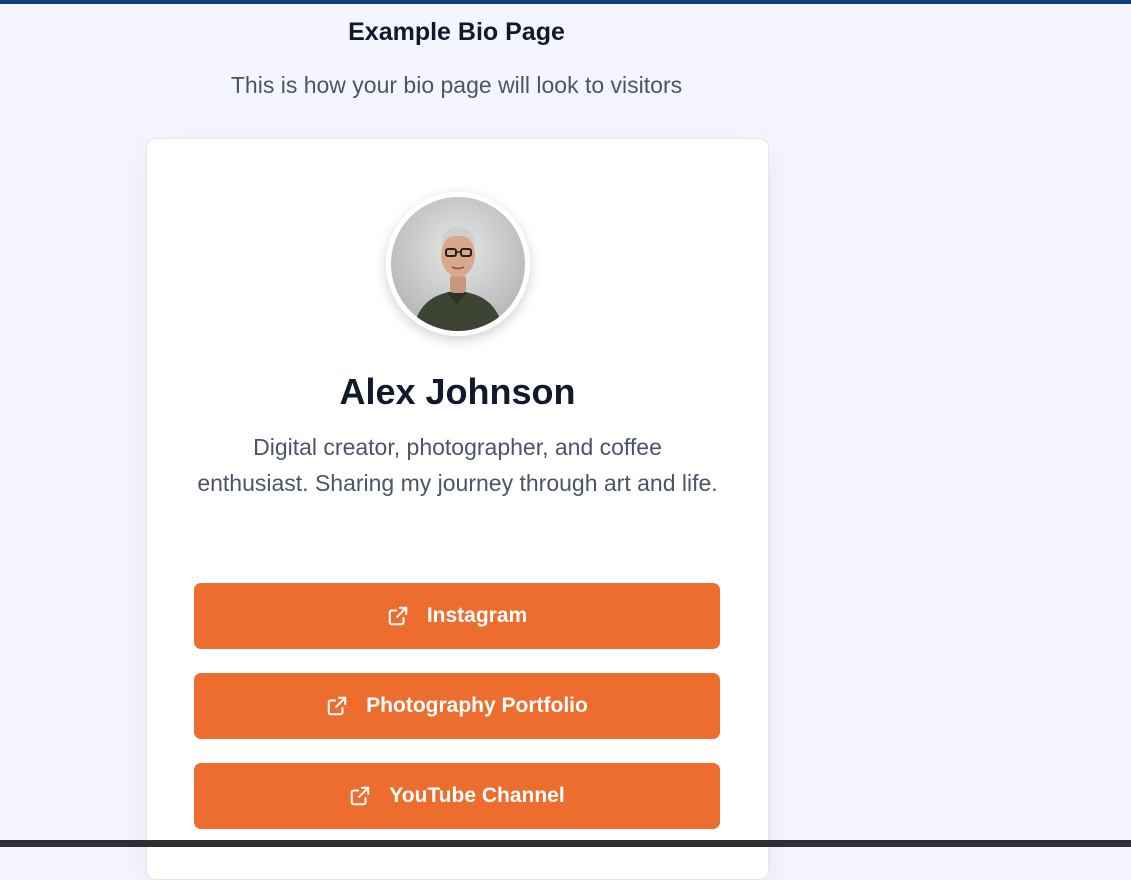  What do you see at coordinates (456, 32) in the screenshot?
I see `page-title: Example Bio Page` at bounding box center [456, 32].